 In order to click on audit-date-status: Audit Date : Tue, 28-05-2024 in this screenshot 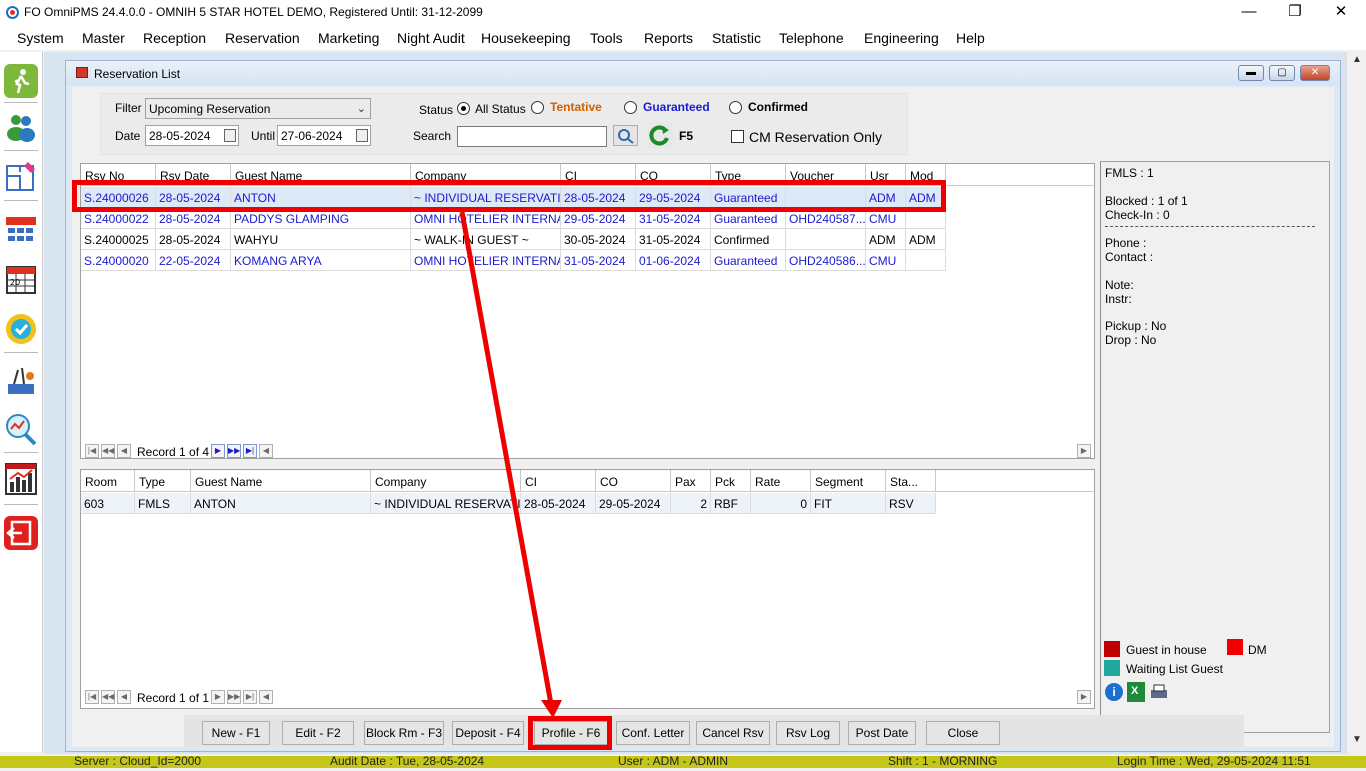, I will do `click(407, 761)`.